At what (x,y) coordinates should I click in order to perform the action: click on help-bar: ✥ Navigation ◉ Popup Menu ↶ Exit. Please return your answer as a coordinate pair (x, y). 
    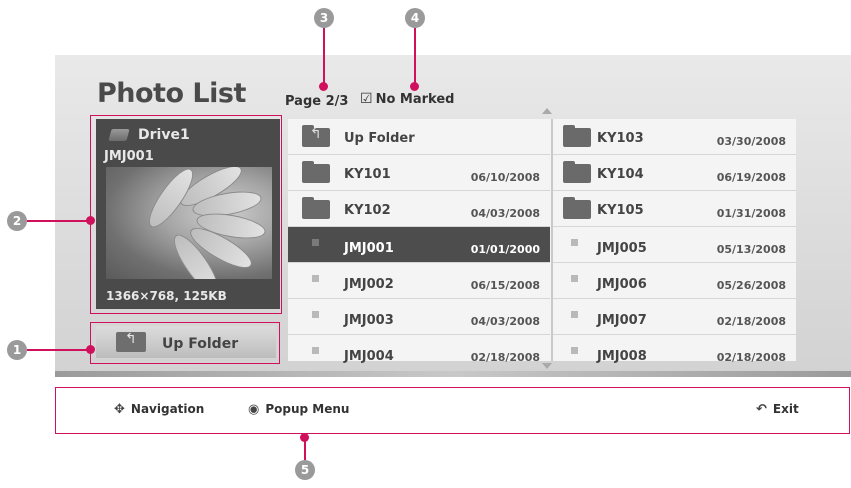
    Looking at the image, I should click on (452, 410).